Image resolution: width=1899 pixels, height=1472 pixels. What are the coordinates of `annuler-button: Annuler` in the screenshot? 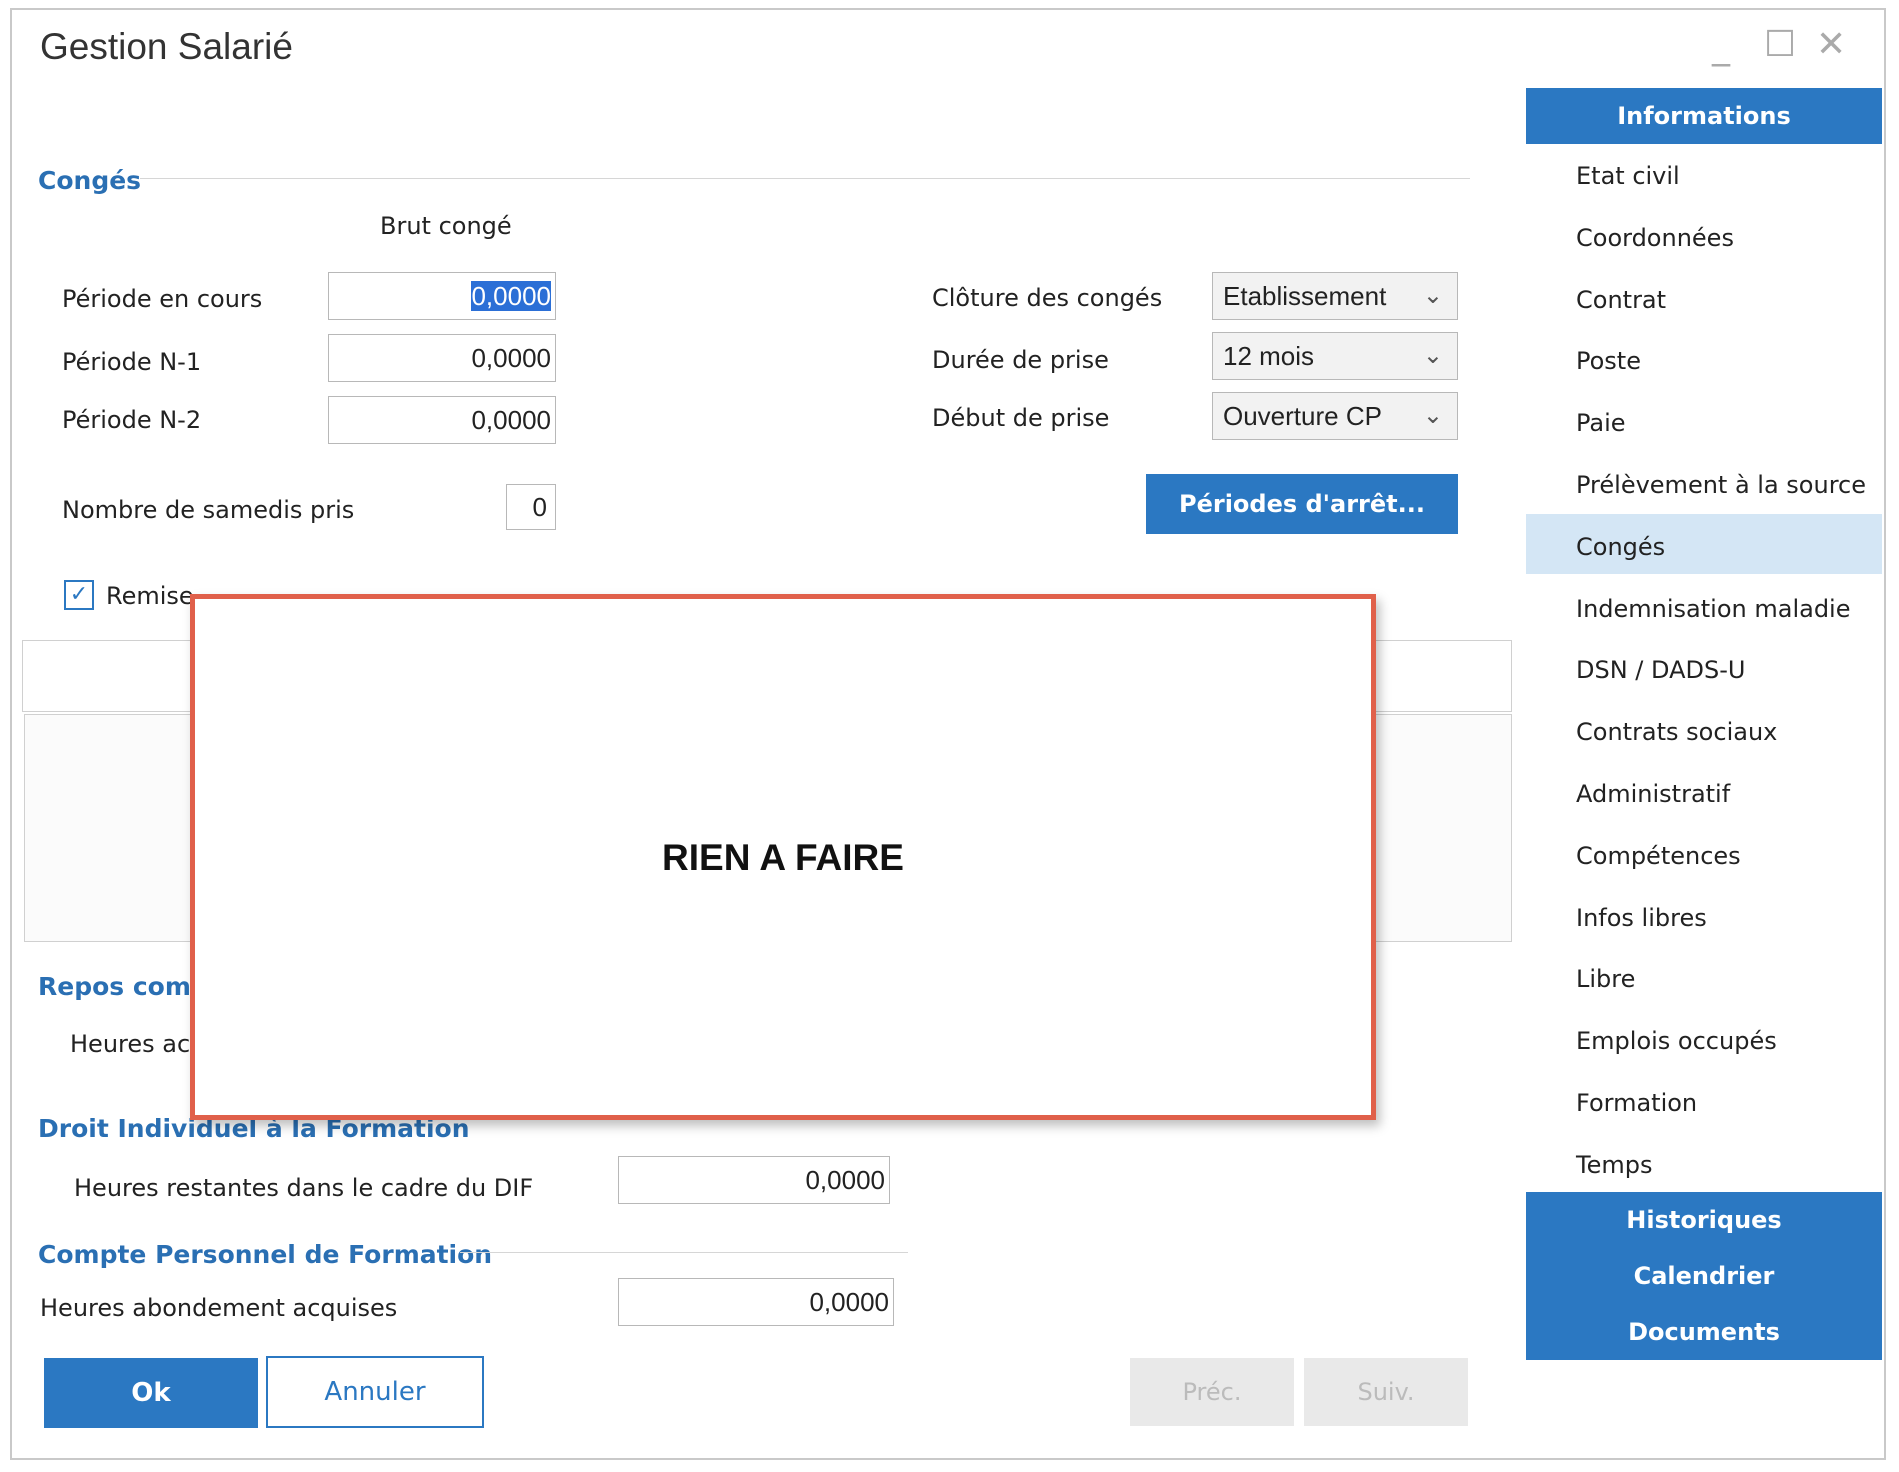 It's located at (375, 1392).